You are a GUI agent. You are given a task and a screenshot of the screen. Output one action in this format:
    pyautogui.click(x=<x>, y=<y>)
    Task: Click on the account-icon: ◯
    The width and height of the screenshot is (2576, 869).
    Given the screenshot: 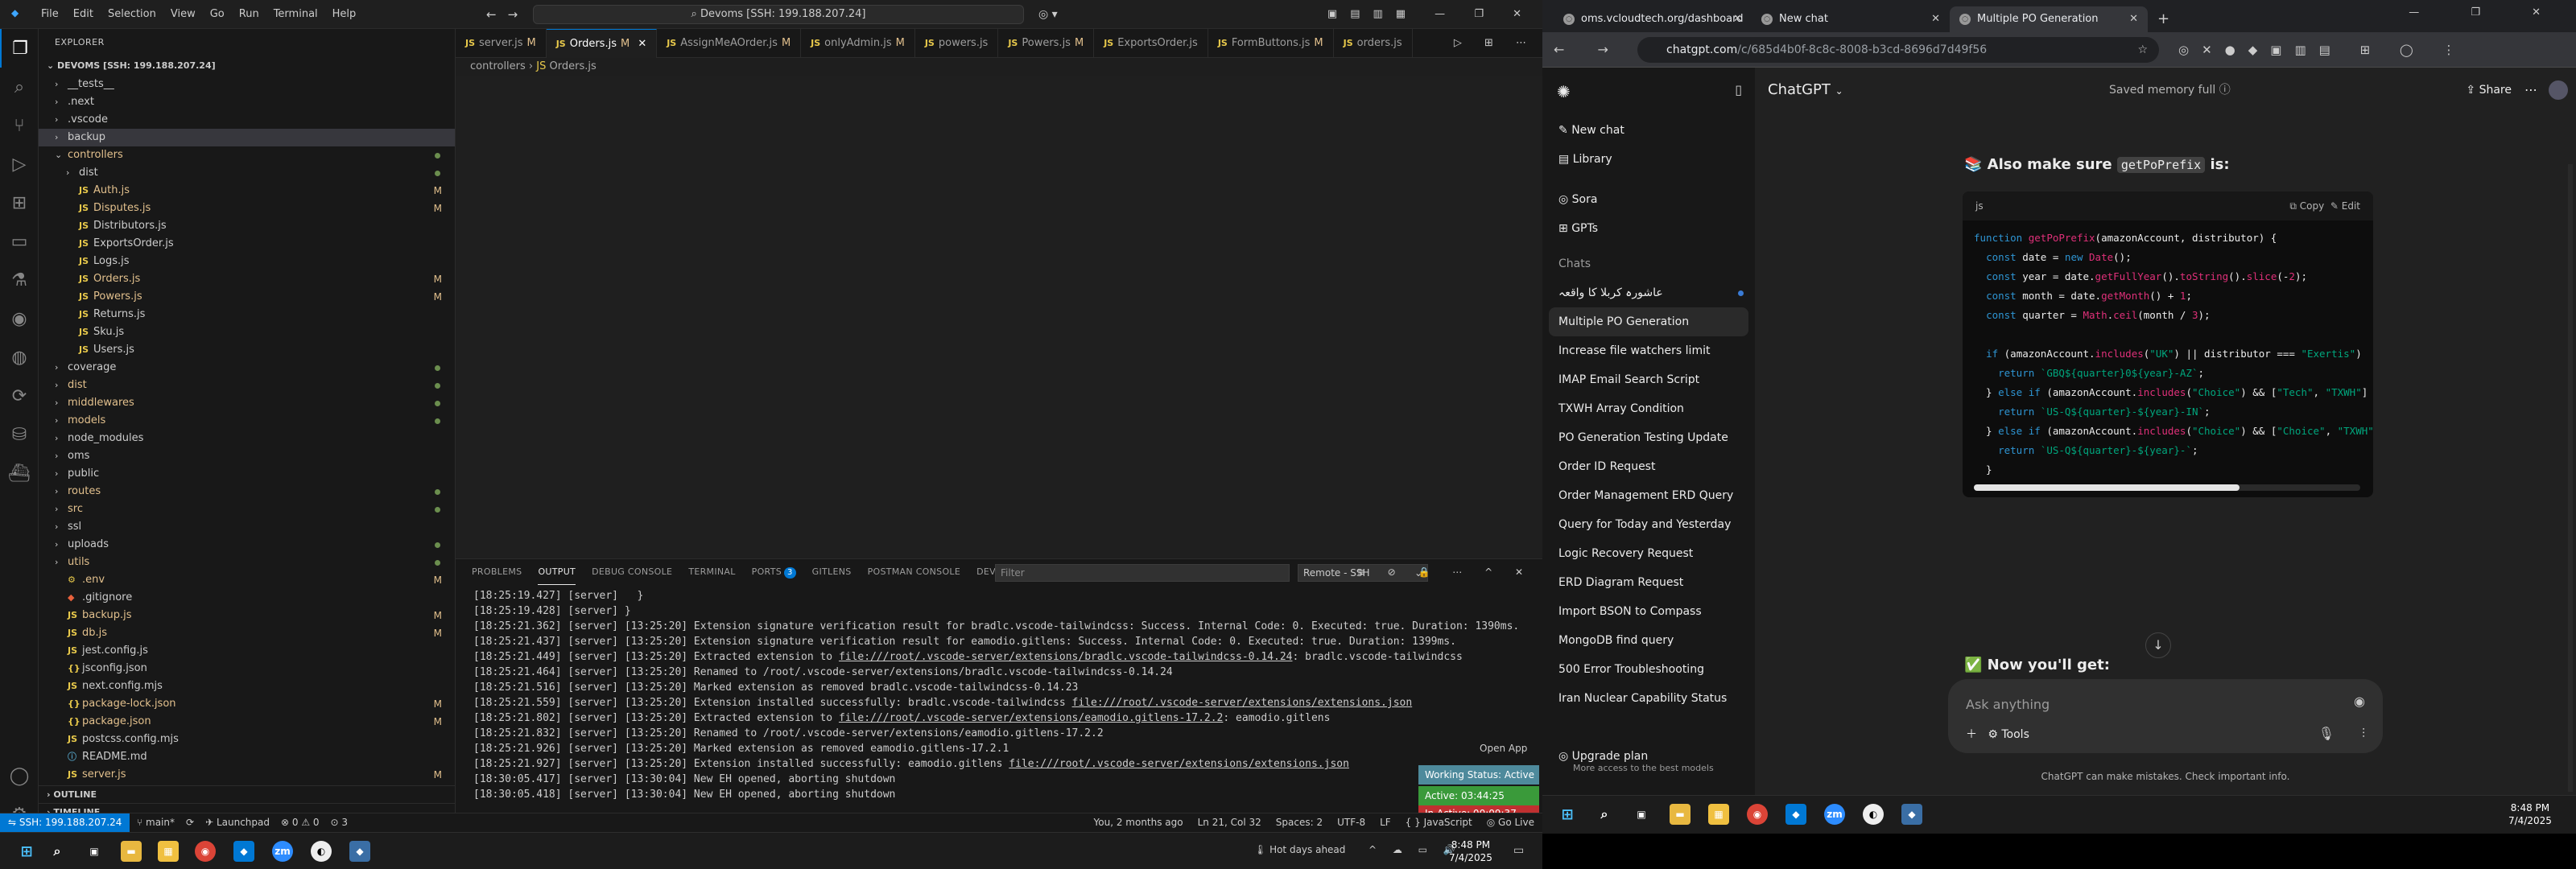 What is the action you would take?
    pyautogui.click(x=19, y=775)
    